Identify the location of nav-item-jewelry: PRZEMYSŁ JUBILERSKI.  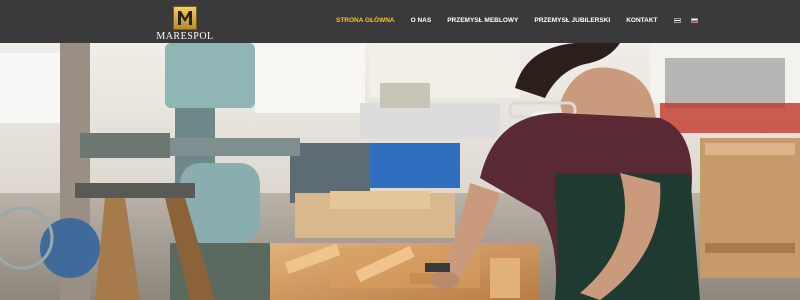
(572, 20).